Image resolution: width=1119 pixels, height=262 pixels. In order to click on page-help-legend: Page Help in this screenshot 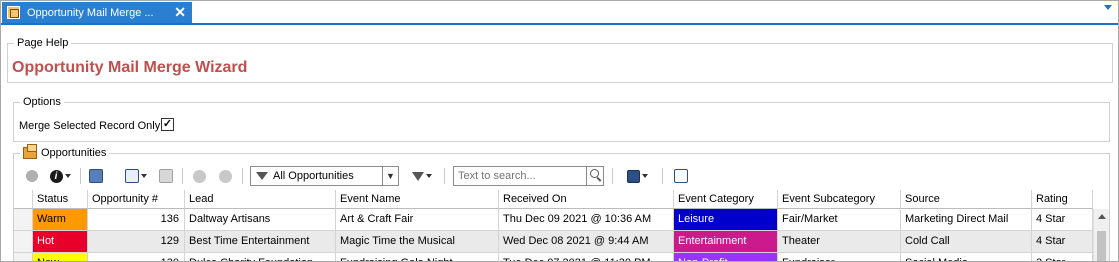, I will do `click(43, 43)`.